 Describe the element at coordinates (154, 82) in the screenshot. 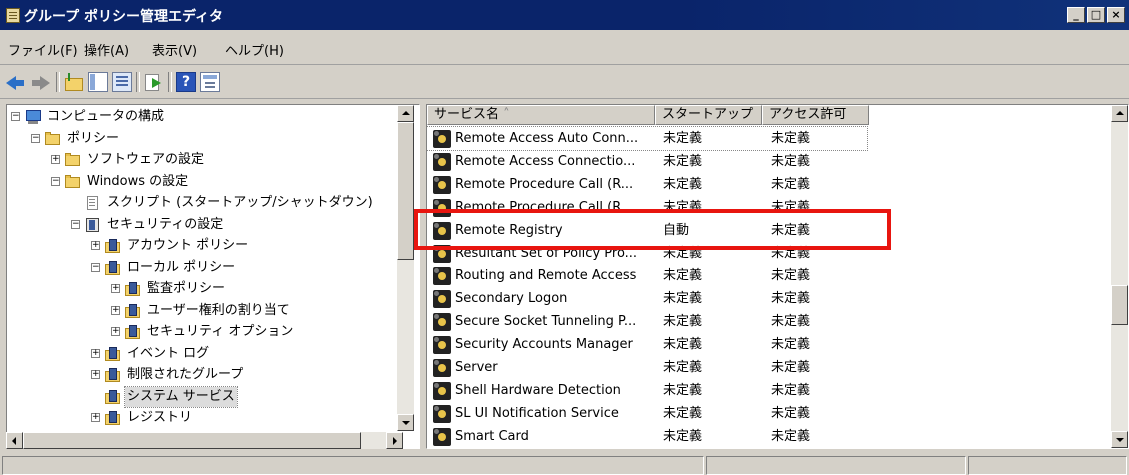

I see `export-list-icon` at that location.